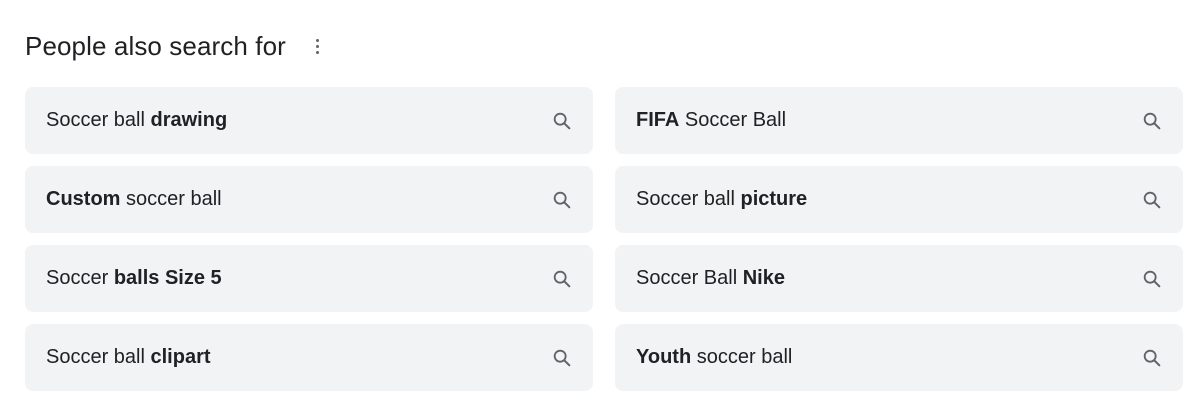  What do you see at coordinates (167, 278) in the screenshot?
I see `suggestion-label-bold-part: balls Size 5` at bounding box center [167, 278].